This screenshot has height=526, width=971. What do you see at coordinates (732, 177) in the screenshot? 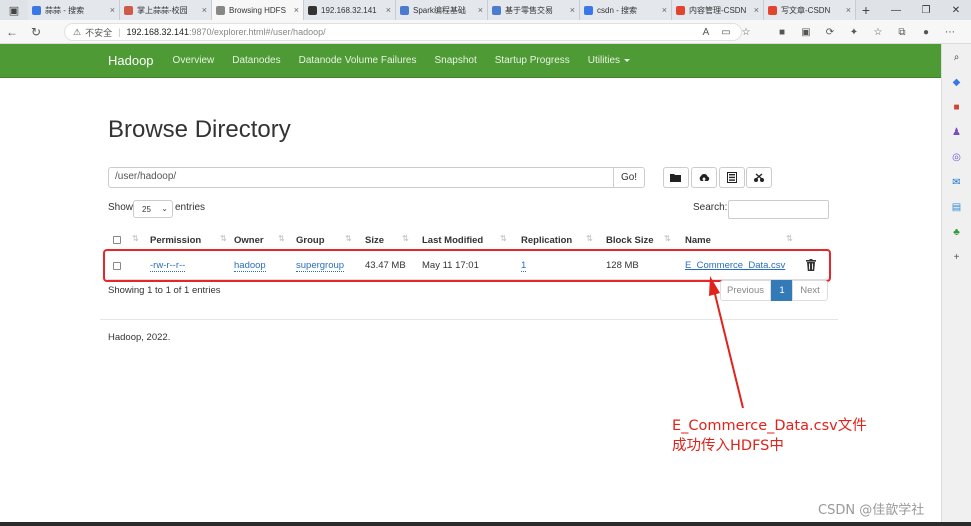
I see `list-view-icon` at bounding box center [732, 177].